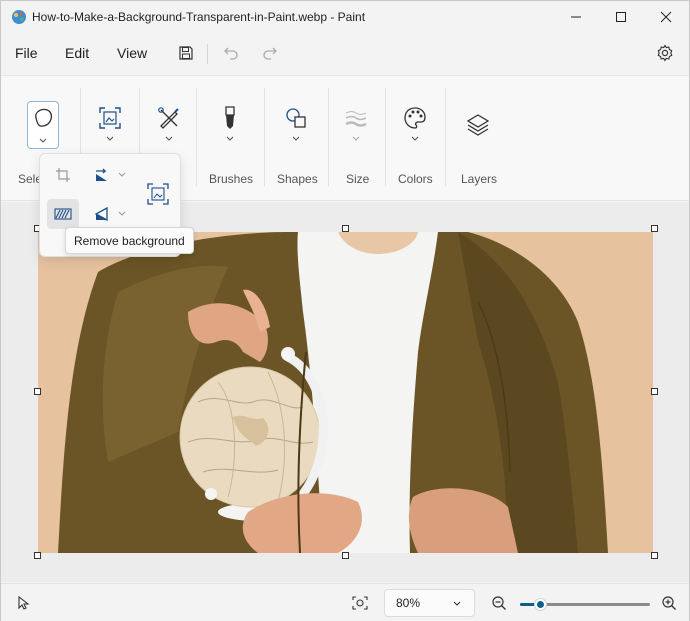  I want to click on zoom-level-value: 80%, so click(408, 603).